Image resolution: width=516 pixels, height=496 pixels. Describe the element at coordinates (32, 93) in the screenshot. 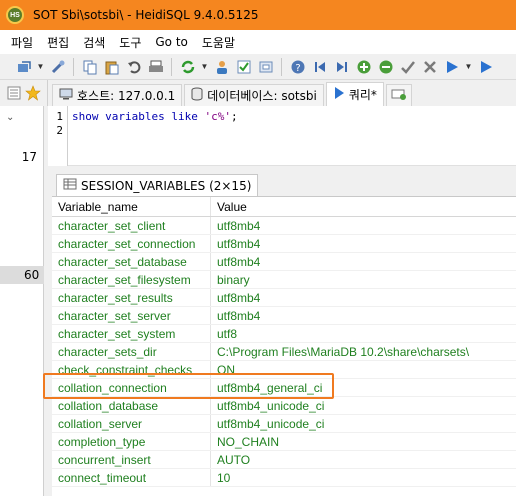

I see `favorites-star-icon` at that location.